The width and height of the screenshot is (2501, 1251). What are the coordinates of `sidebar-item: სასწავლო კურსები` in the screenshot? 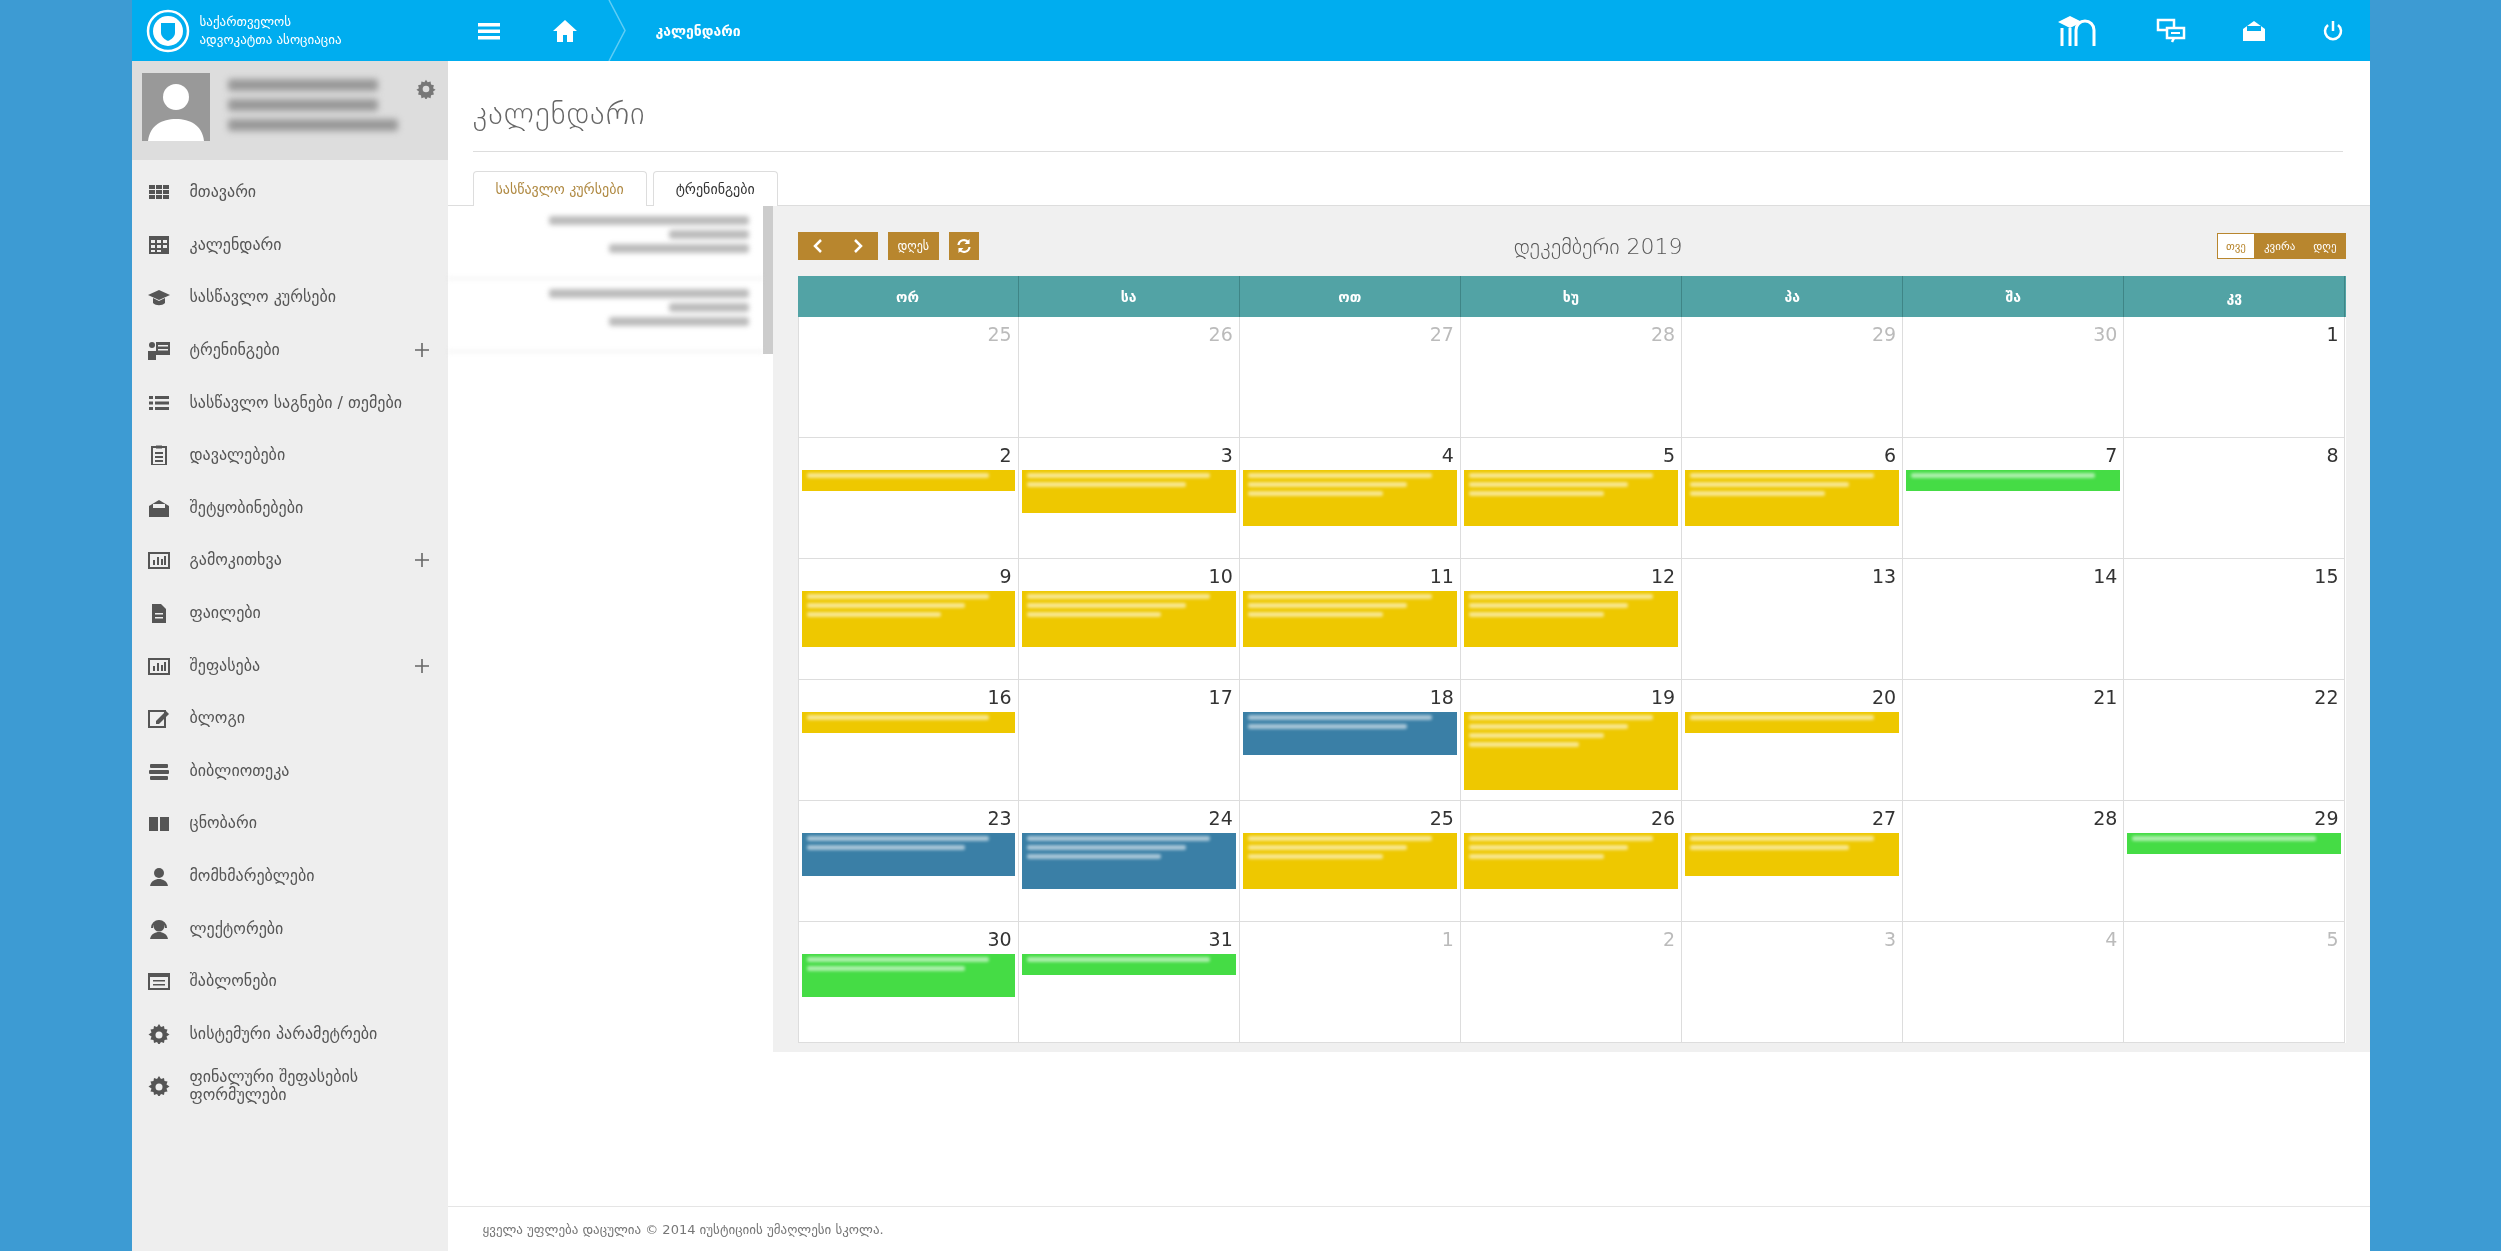 It's located at (289, 297).